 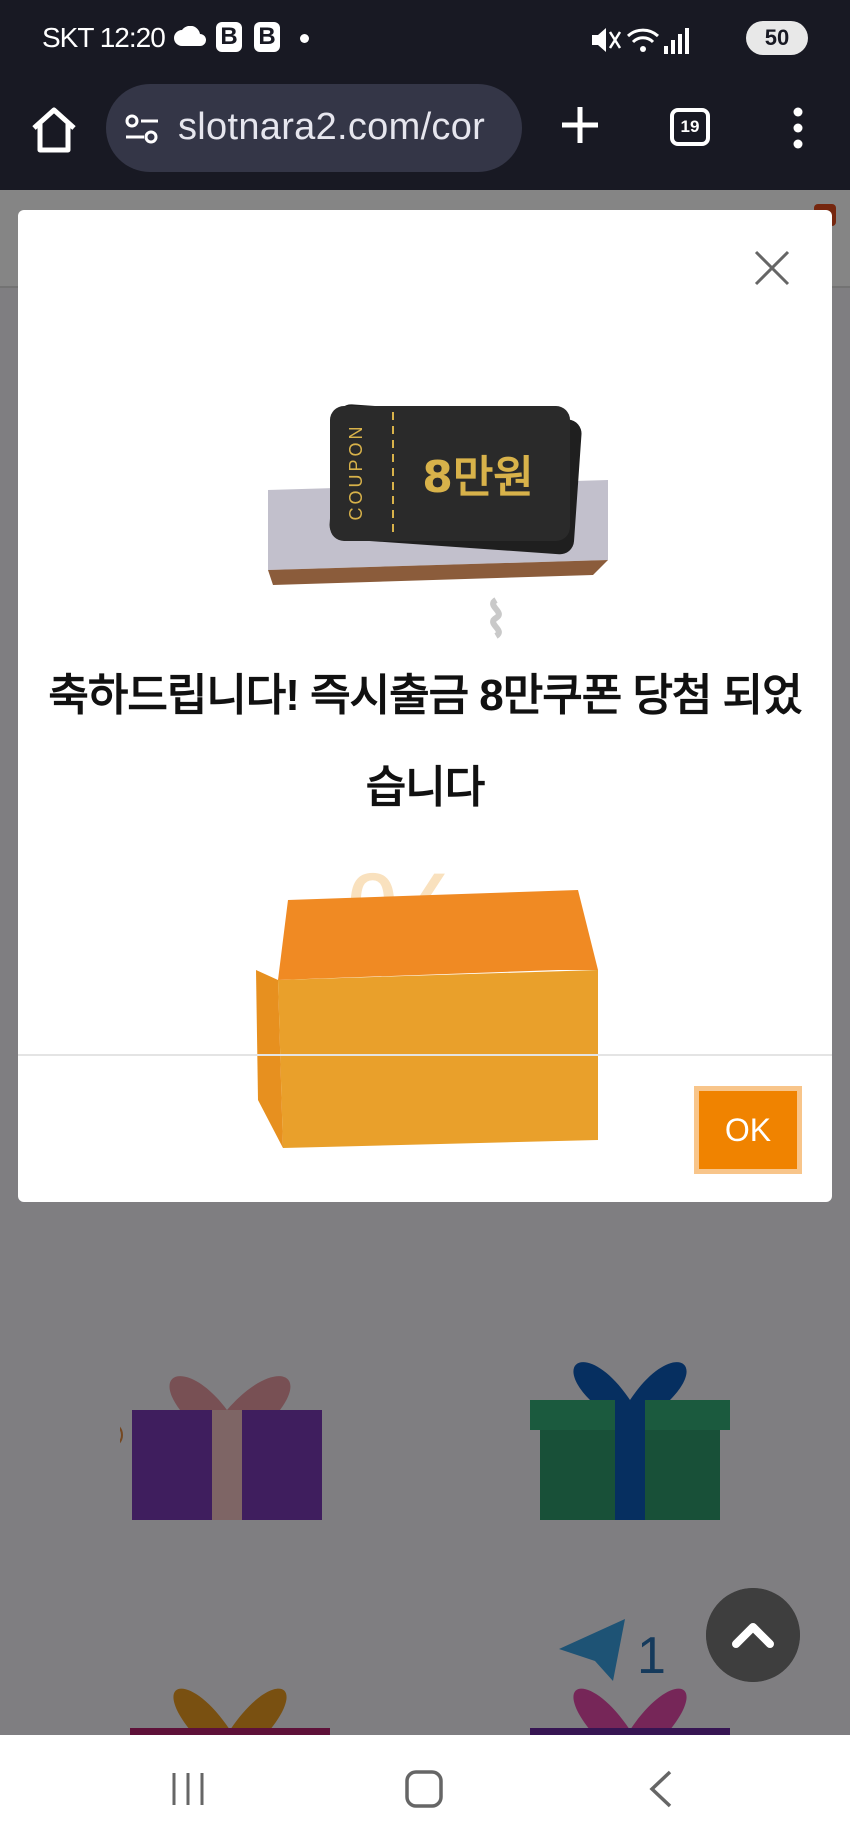 What do you see at coordinates (356, 471) in the screenshot?
I see `coupon-stub-label: COUPON` at bounding box center [356, 471].